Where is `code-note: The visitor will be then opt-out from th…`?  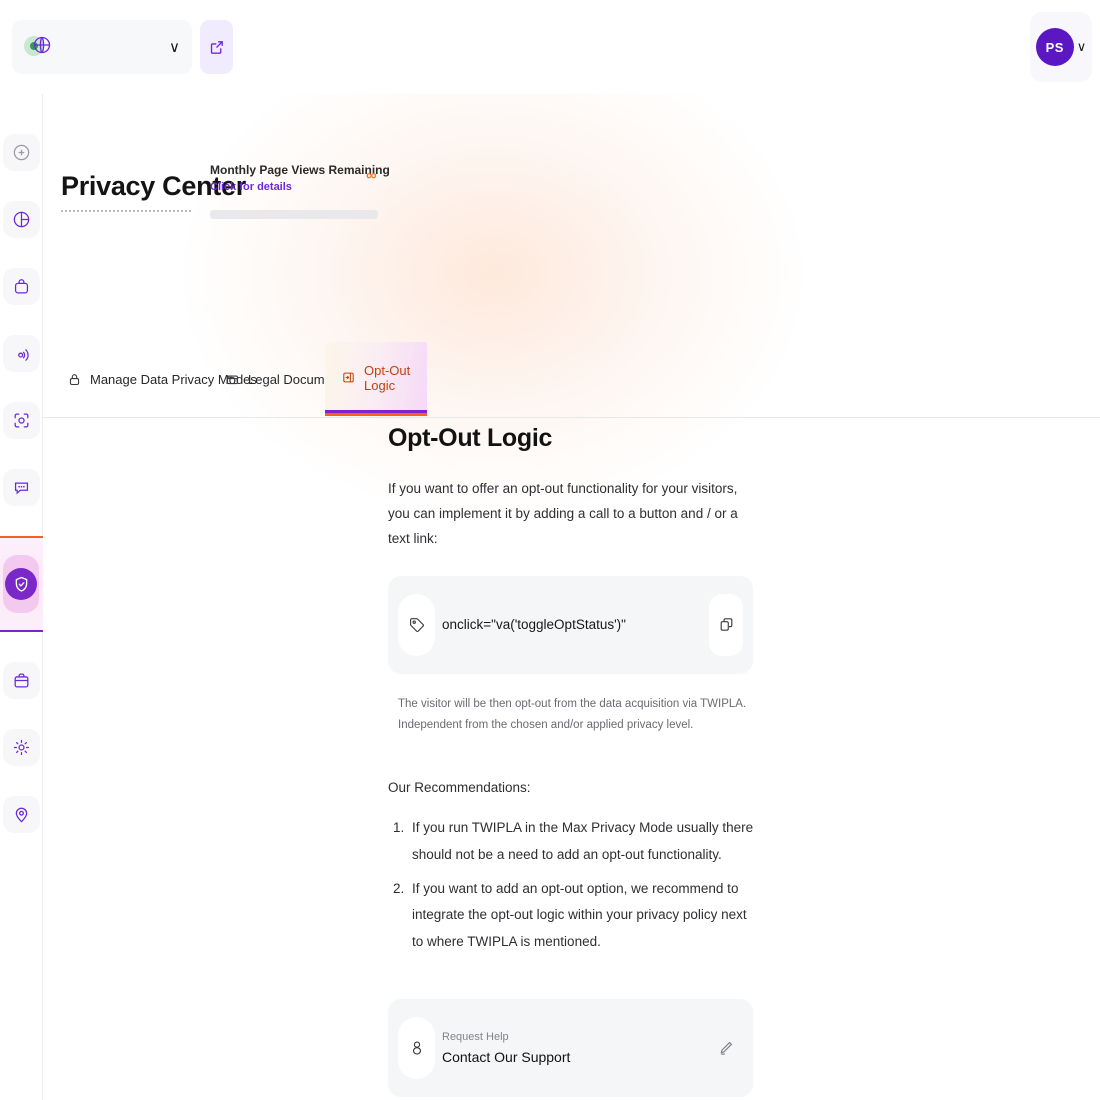
code-note: The visitor will be then opt-out from th… is located at coordinates (572, 714).